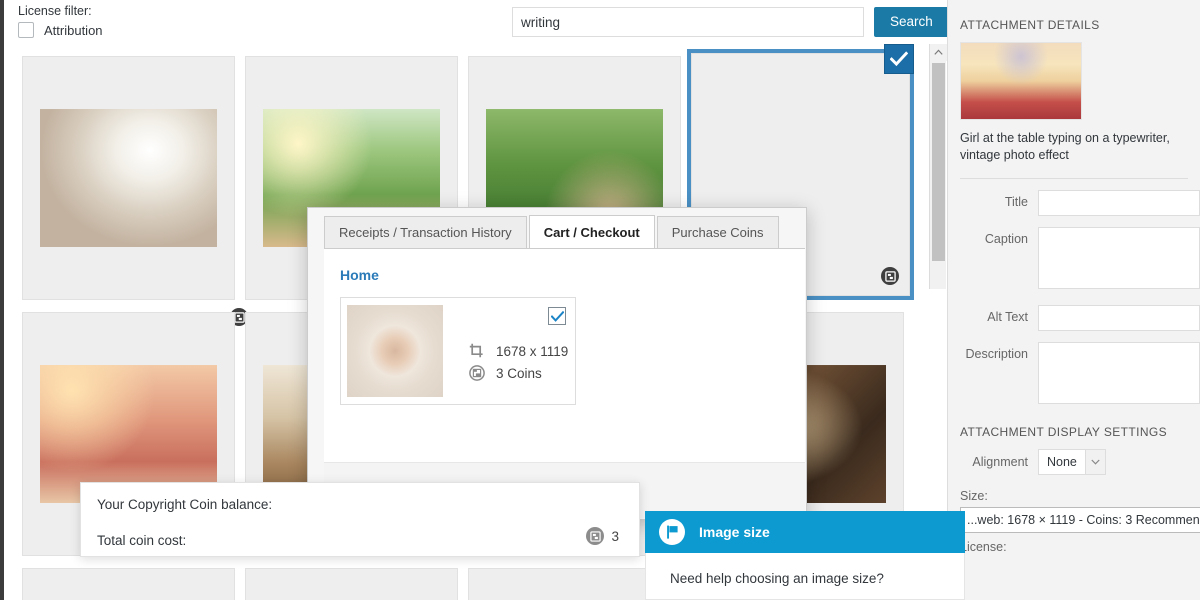 Image resolution: width=1200 pixels, height=600 pixels. I want to click on cart-item-thumbnail, so click(395, 351).